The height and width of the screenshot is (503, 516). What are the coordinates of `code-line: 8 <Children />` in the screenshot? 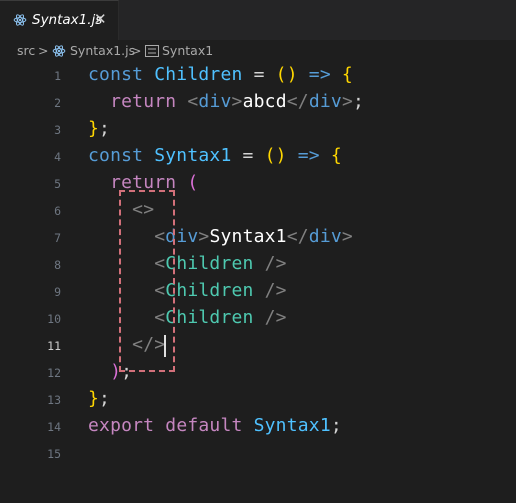 It's located at (258, 264).